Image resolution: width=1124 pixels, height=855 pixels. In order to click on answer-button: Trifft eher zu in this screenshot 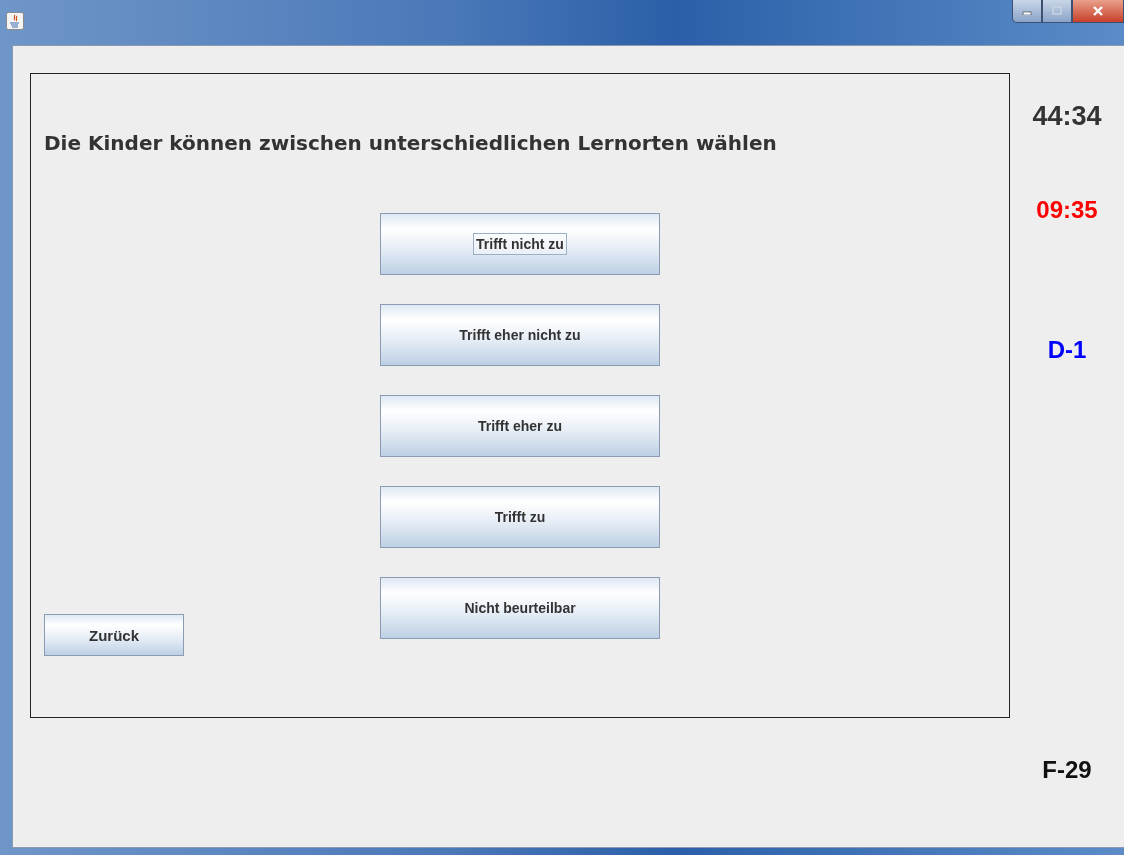, I will do `click(520, 426)`.